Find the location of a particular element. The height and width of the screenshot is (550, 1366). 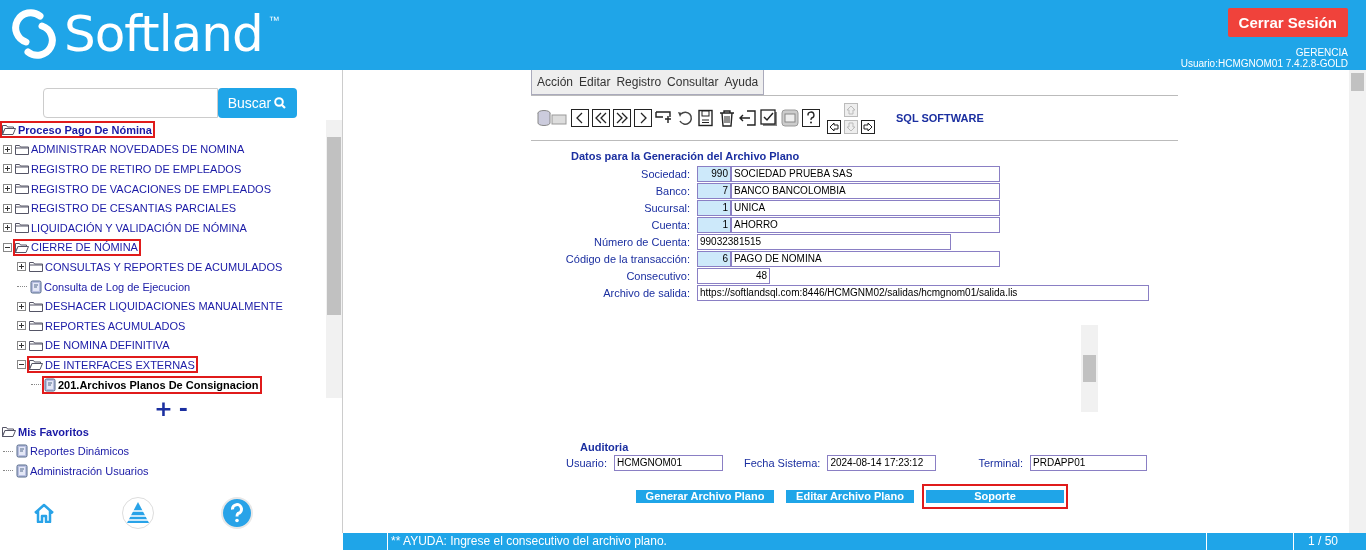

tree-item: CONSULTAS Y REPORTES DE ACUMULADOS is located at coordinates (164, 266).